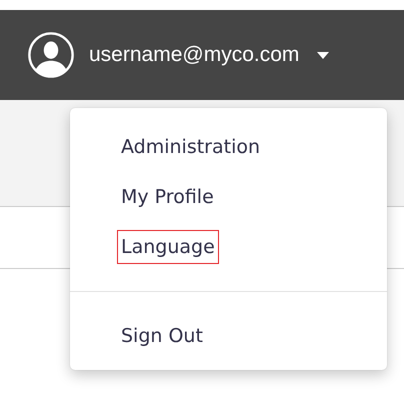 Image resolution: width=404 pixels, height=403 pixels. What do you see at coordinates (168, 247) in the screenshot?
I see `menu-item: Language` at bounding box center [168, 247].